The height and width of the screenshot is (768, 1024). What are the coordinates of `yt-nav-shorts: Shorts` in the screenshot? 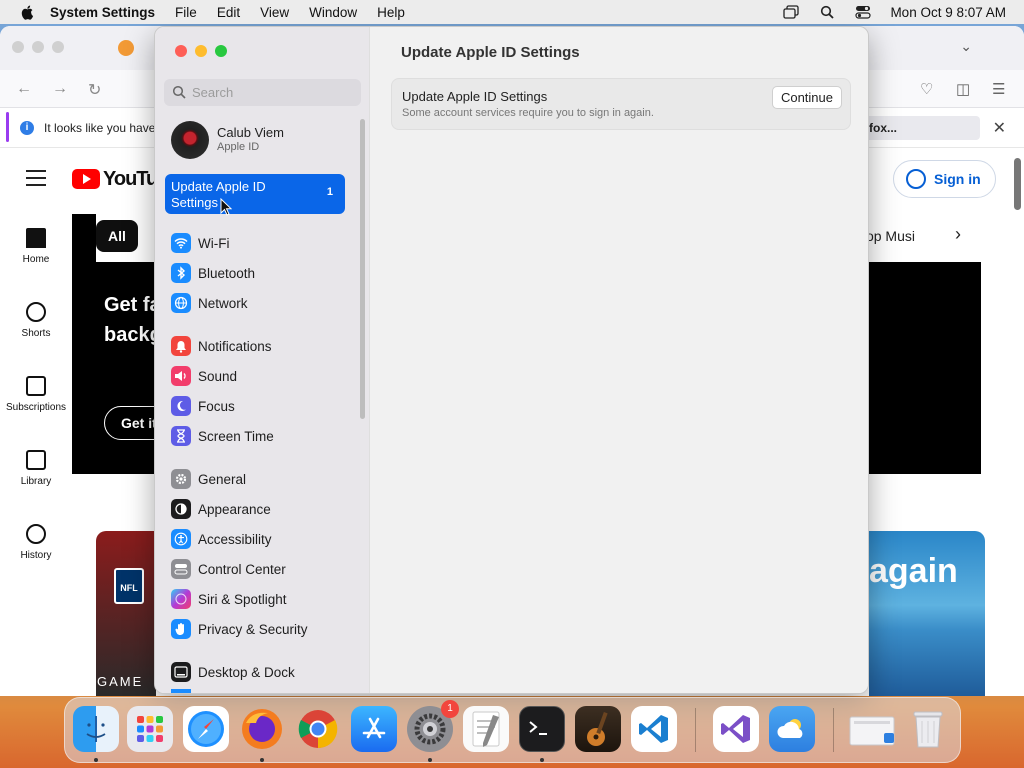 It's located at (36, 320).